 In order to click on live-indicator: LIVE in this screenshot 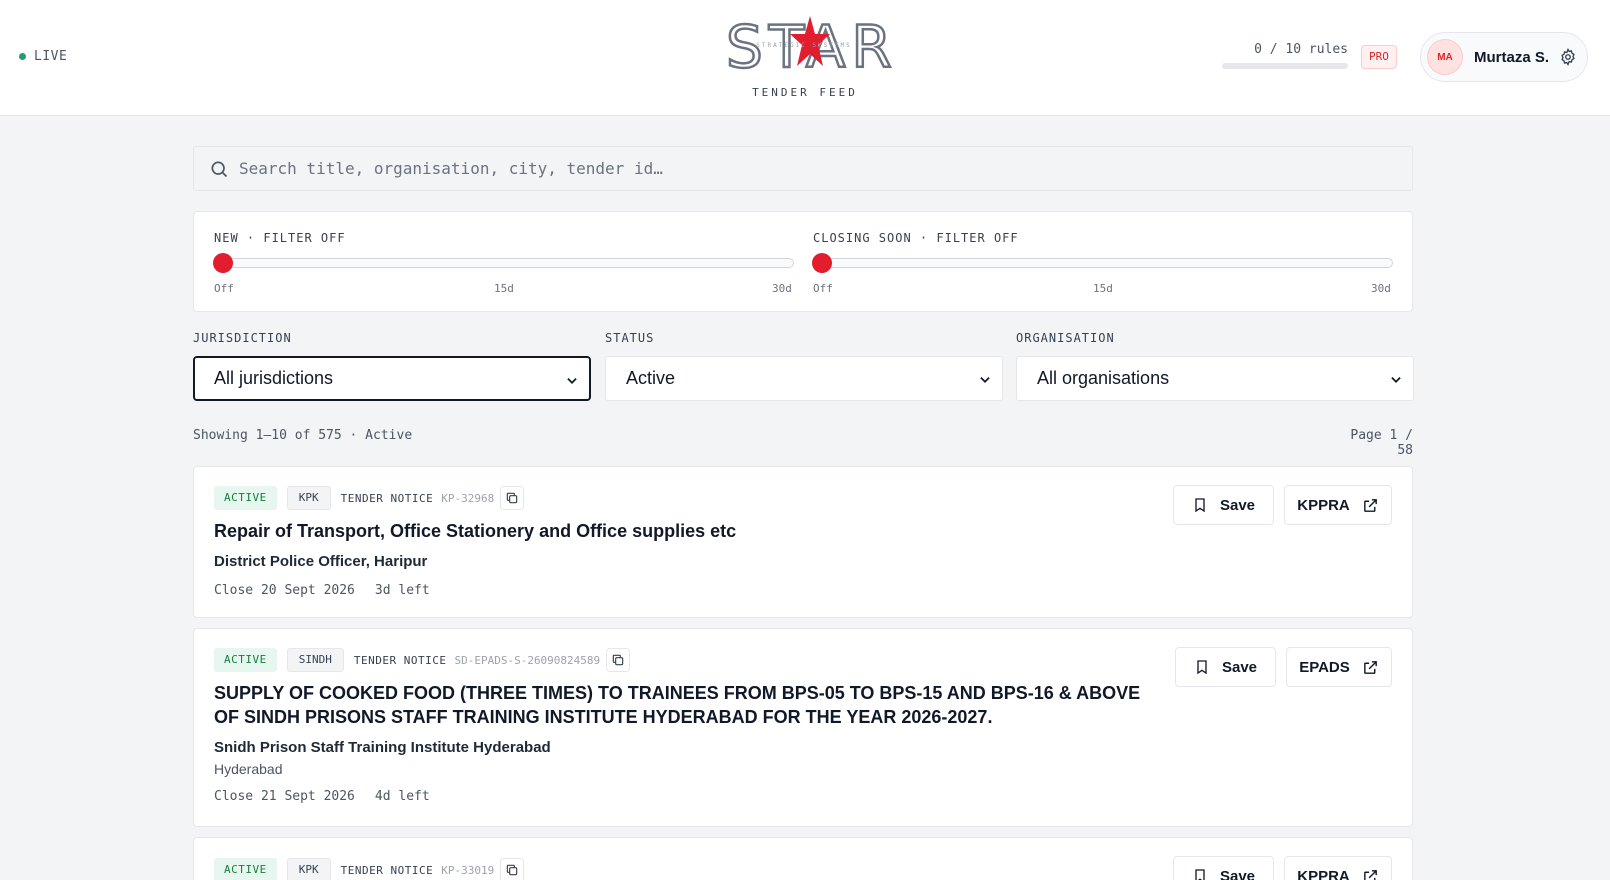, I will do `click(43, 56)`.